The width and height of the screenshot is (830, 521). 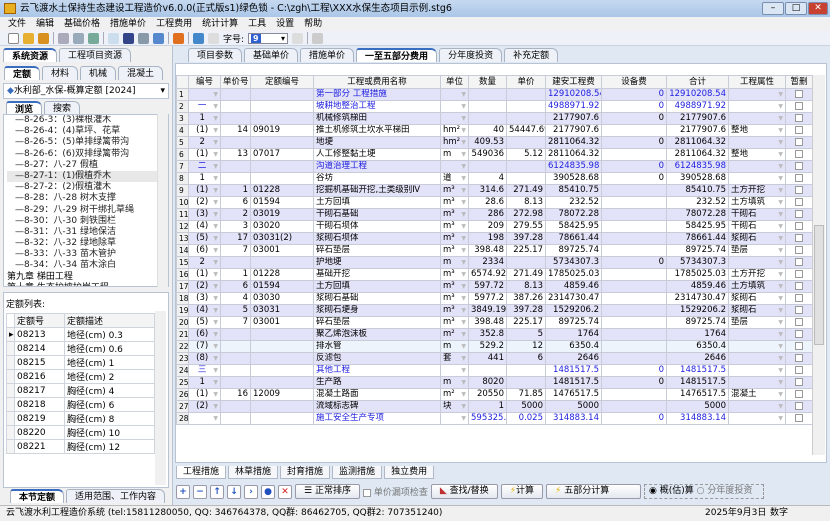 I want to click on unit-cell: ▼ 套, so click(x=454, y=358).